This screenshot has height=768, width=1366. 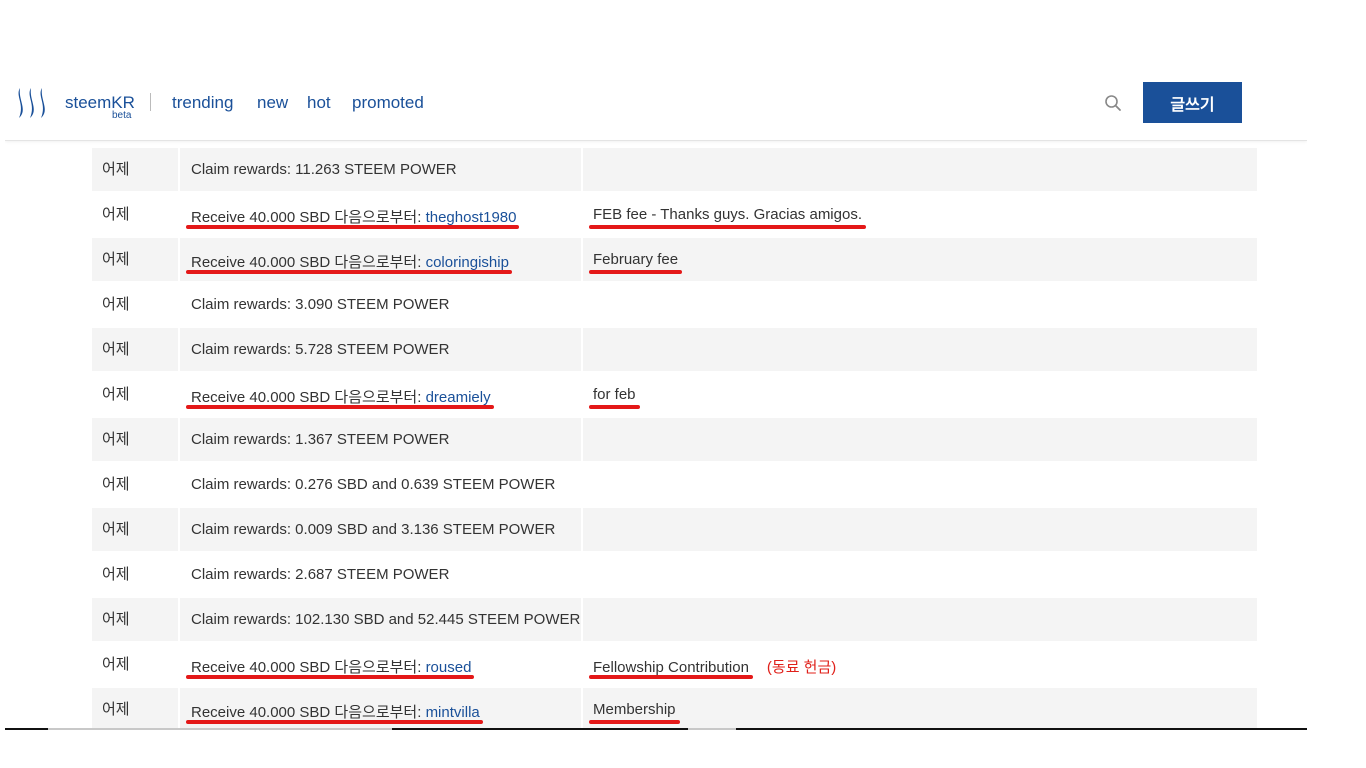 What do you see at coordinates (727, 214) in the screenshot?
I see `row-memo: FEB fee - Thanks guys. Gracias amigos.` at bounding box center [727, 214].